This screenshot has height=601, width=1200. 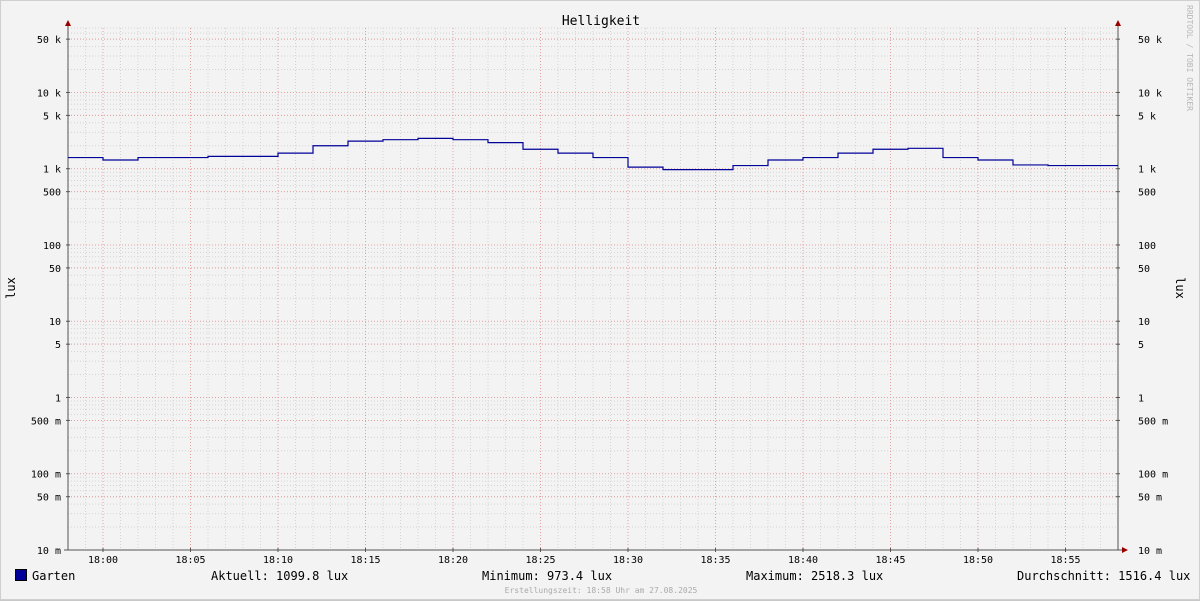 What do you see at coordinates (453, 560) in the screenshot?
I see `x-tick-label: 18:20` at bounding box center [453, 560].